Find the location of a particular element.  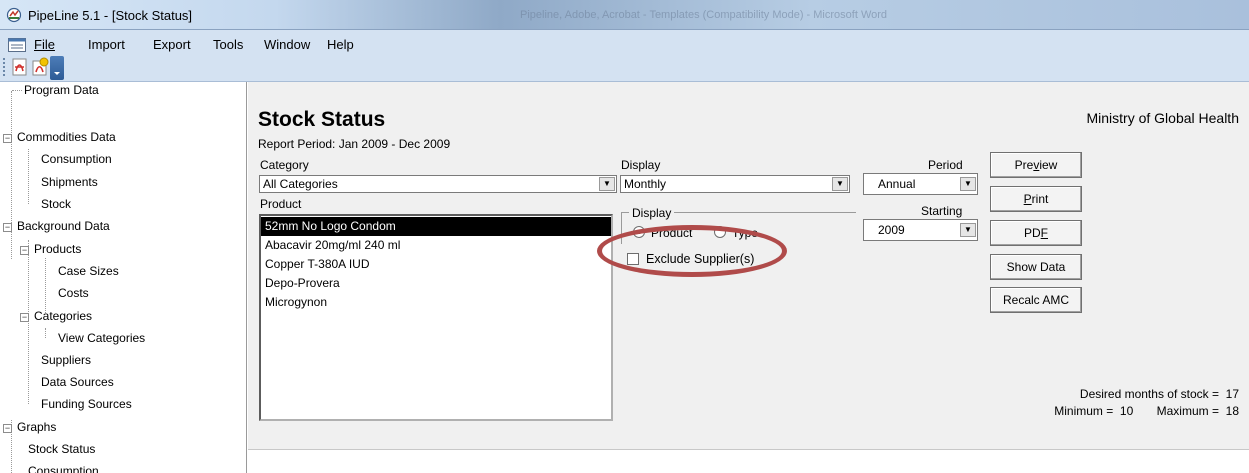

pdf-label-a: PD is located at coordinates (1032, 233).